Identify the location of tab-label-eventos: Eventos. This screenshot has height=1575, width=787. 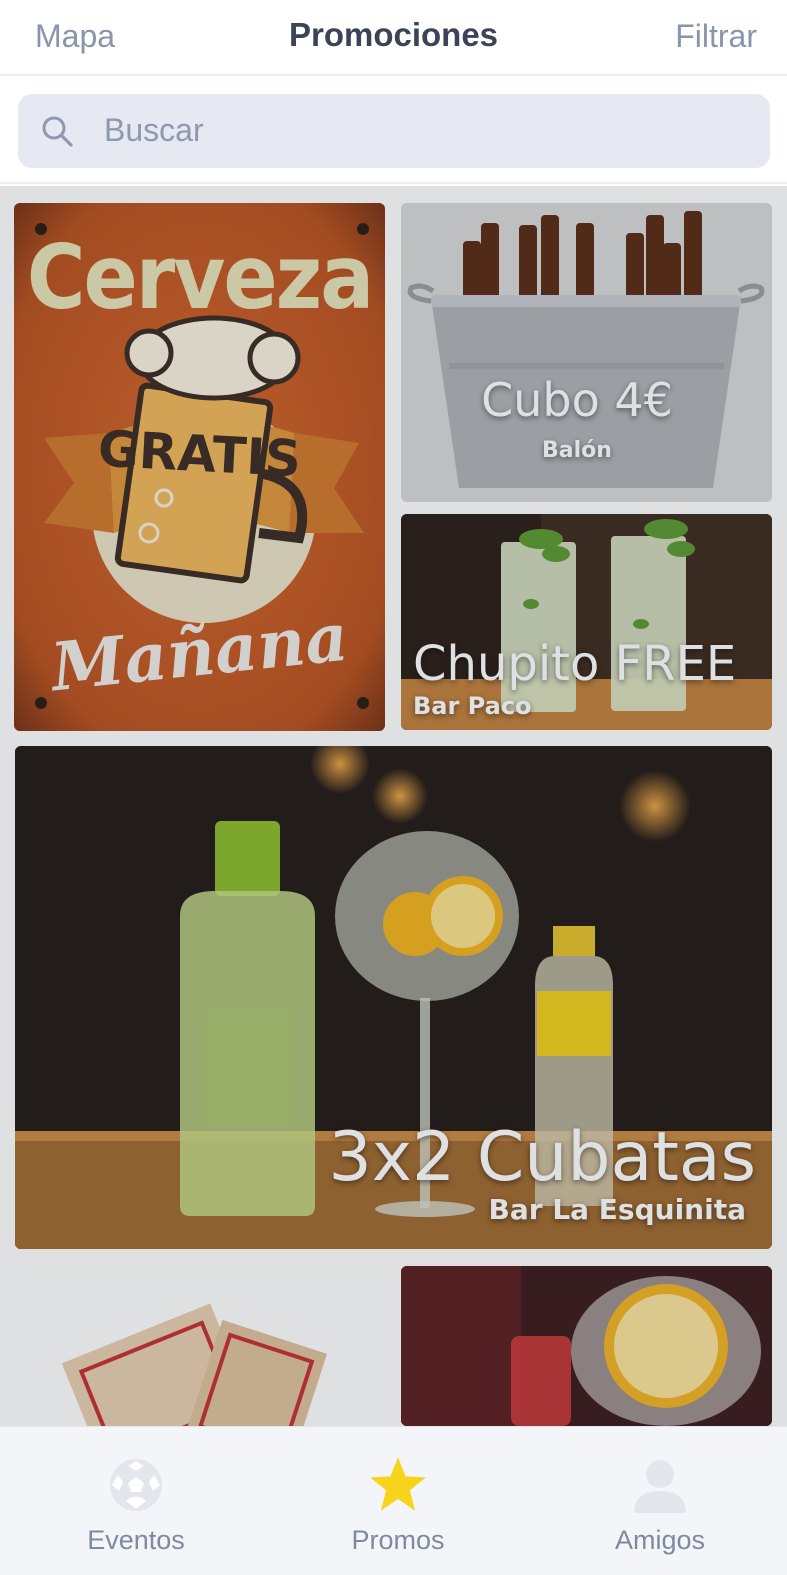
(136, 1540).